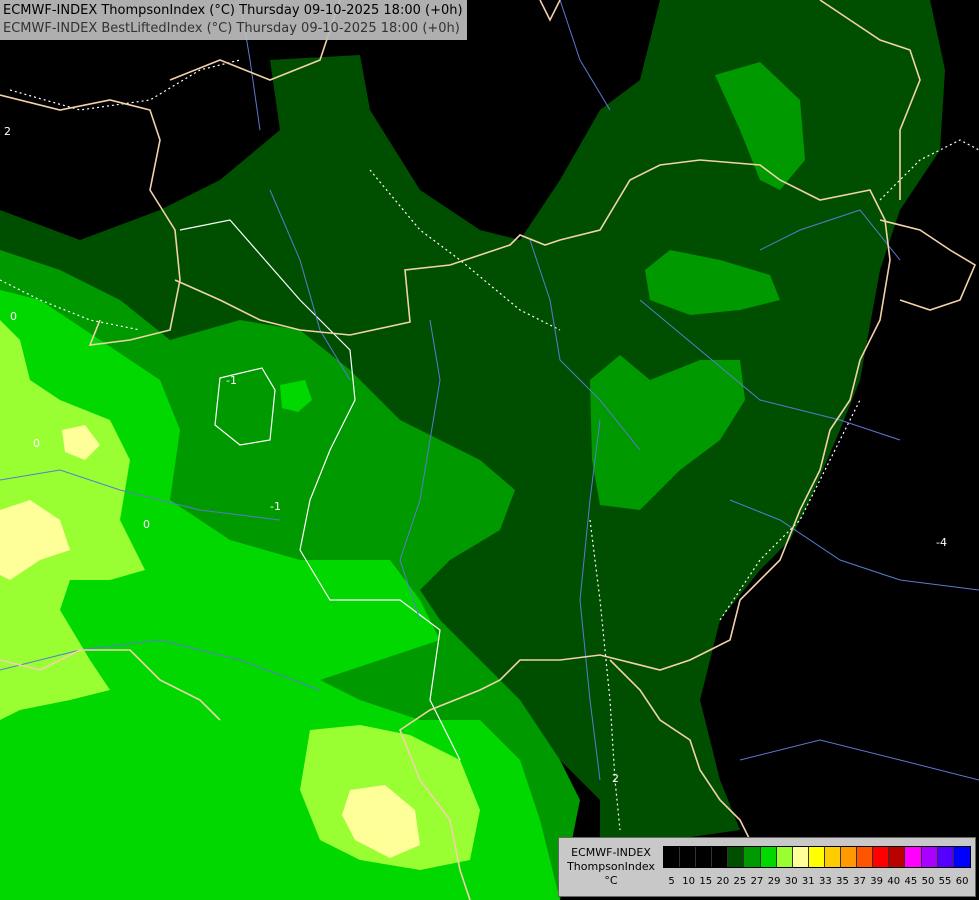  I want to click on legend-tick-label: 31, so click(808, 881).